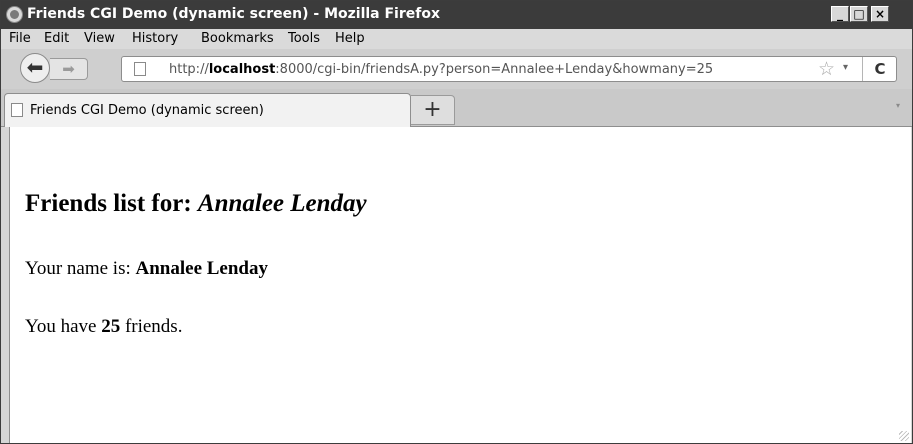 The image size is (913, 444). Describe the element at coordinates (282, 203) in the screenshot. I see `heading-person-name: Annalee Lenday` at that location.